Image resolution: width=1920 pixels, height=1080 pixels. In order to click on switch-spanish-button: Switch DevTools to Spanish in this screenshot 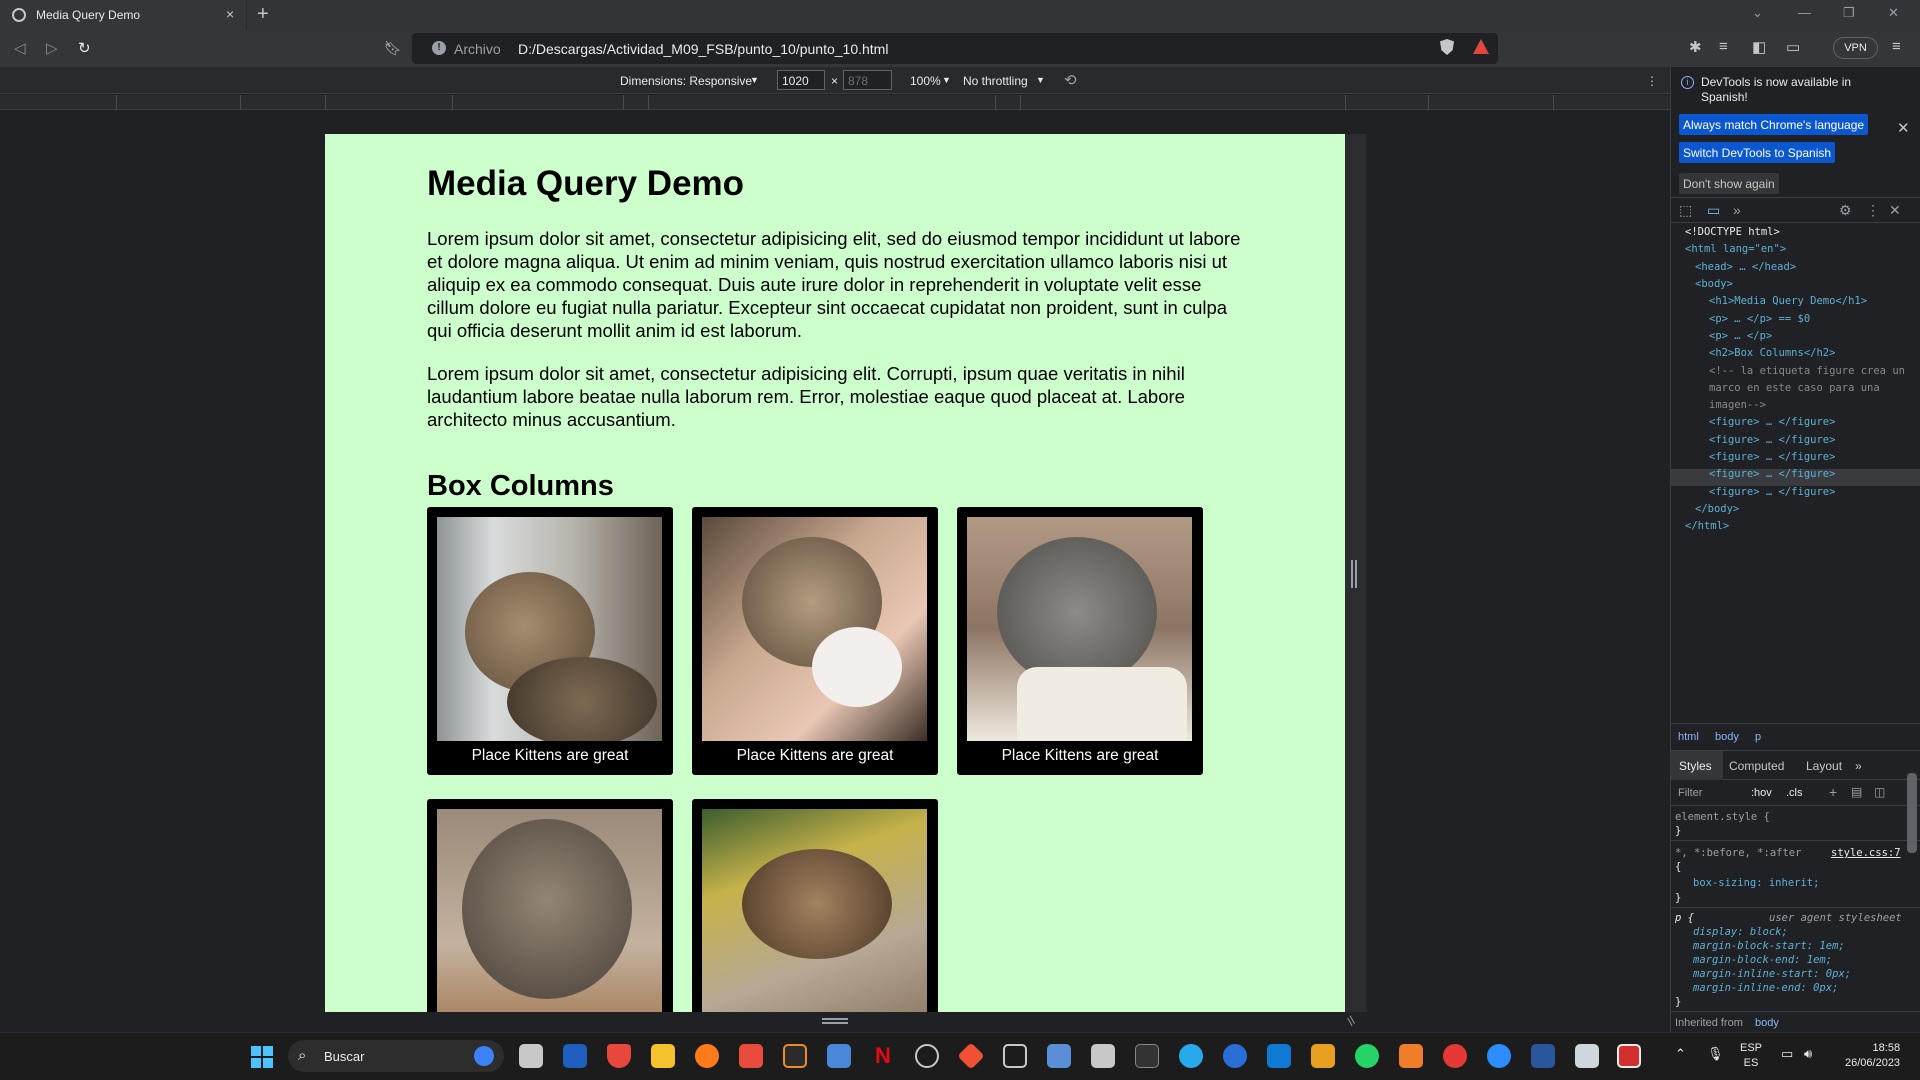, I will do `click(1757, 152)`.